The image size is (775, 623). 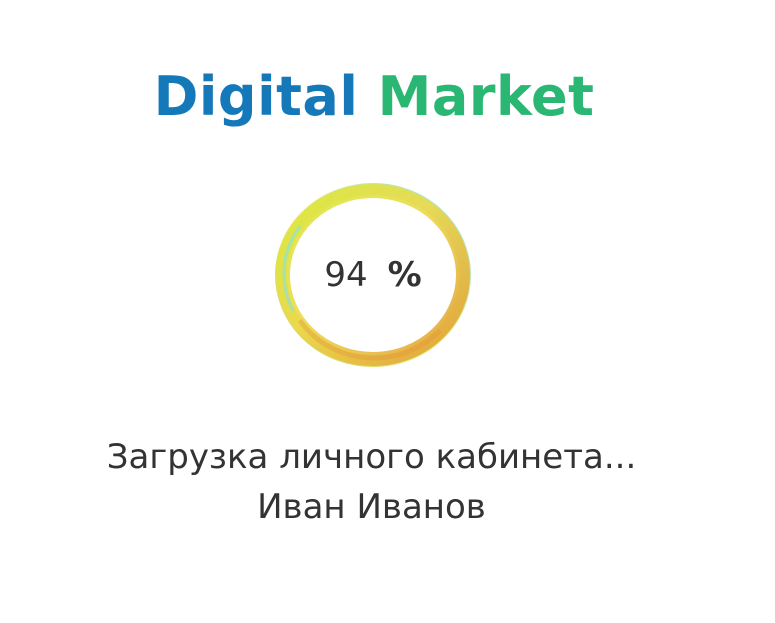 I want to click on brand-logo: Digital Market, so click(x=374, y=97).